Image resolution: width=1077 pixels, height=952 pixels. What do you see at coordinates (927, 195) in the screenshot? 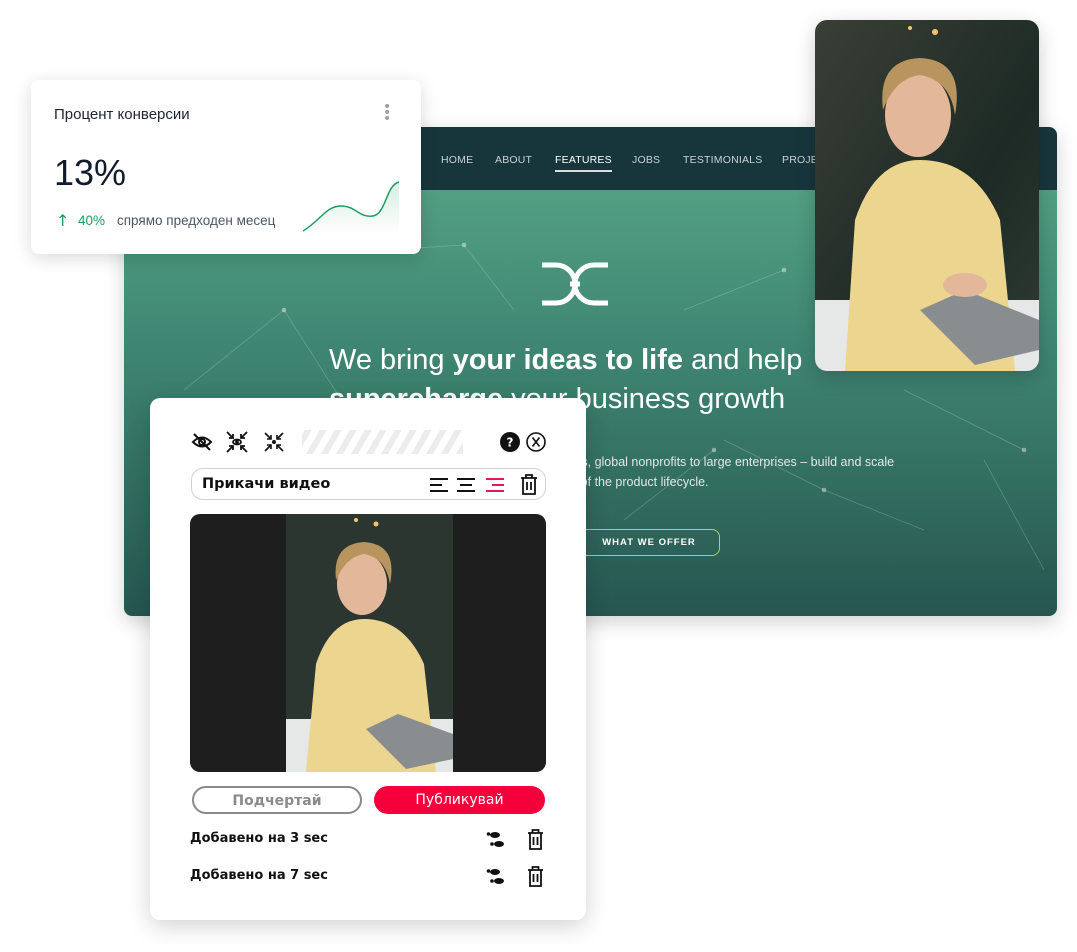
I see `portrait-photo` at bounding box center [927, 195].